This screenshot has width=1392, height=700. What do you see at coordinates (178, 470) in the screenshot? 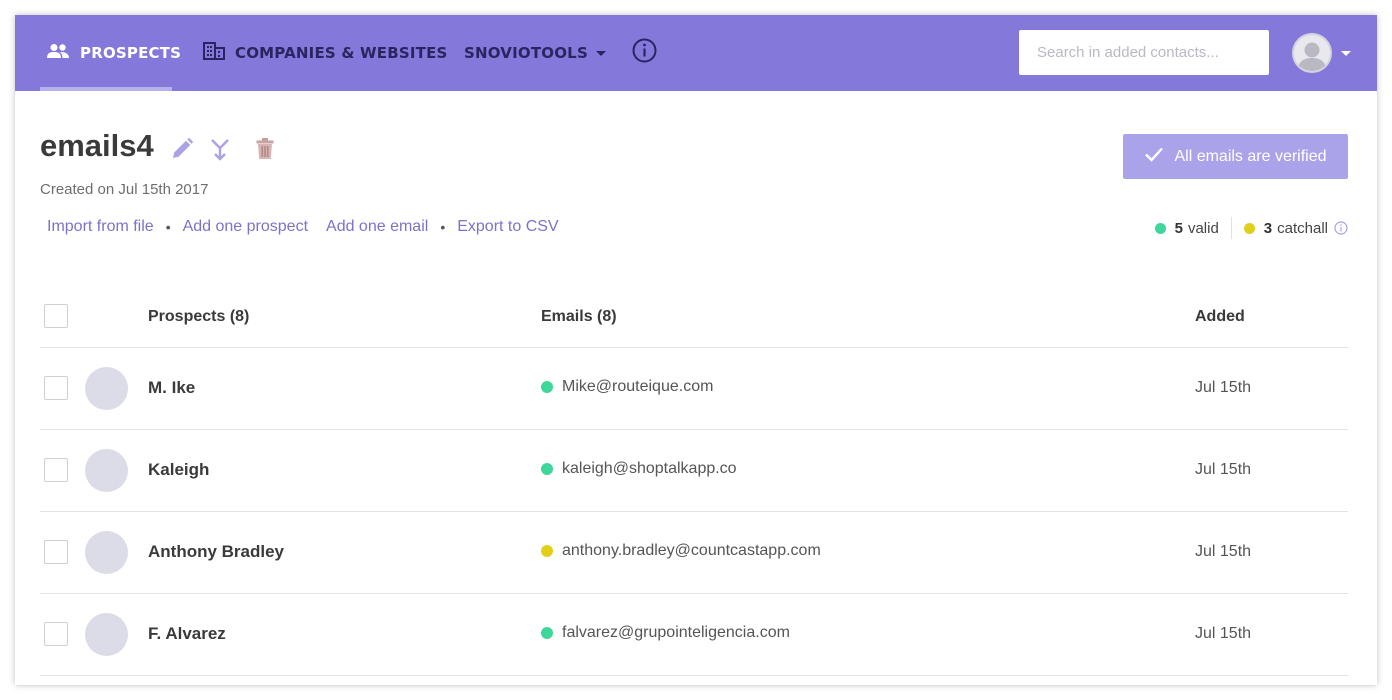
I see `prospect-name: Kaleigh` at bounding box center [178, 470].